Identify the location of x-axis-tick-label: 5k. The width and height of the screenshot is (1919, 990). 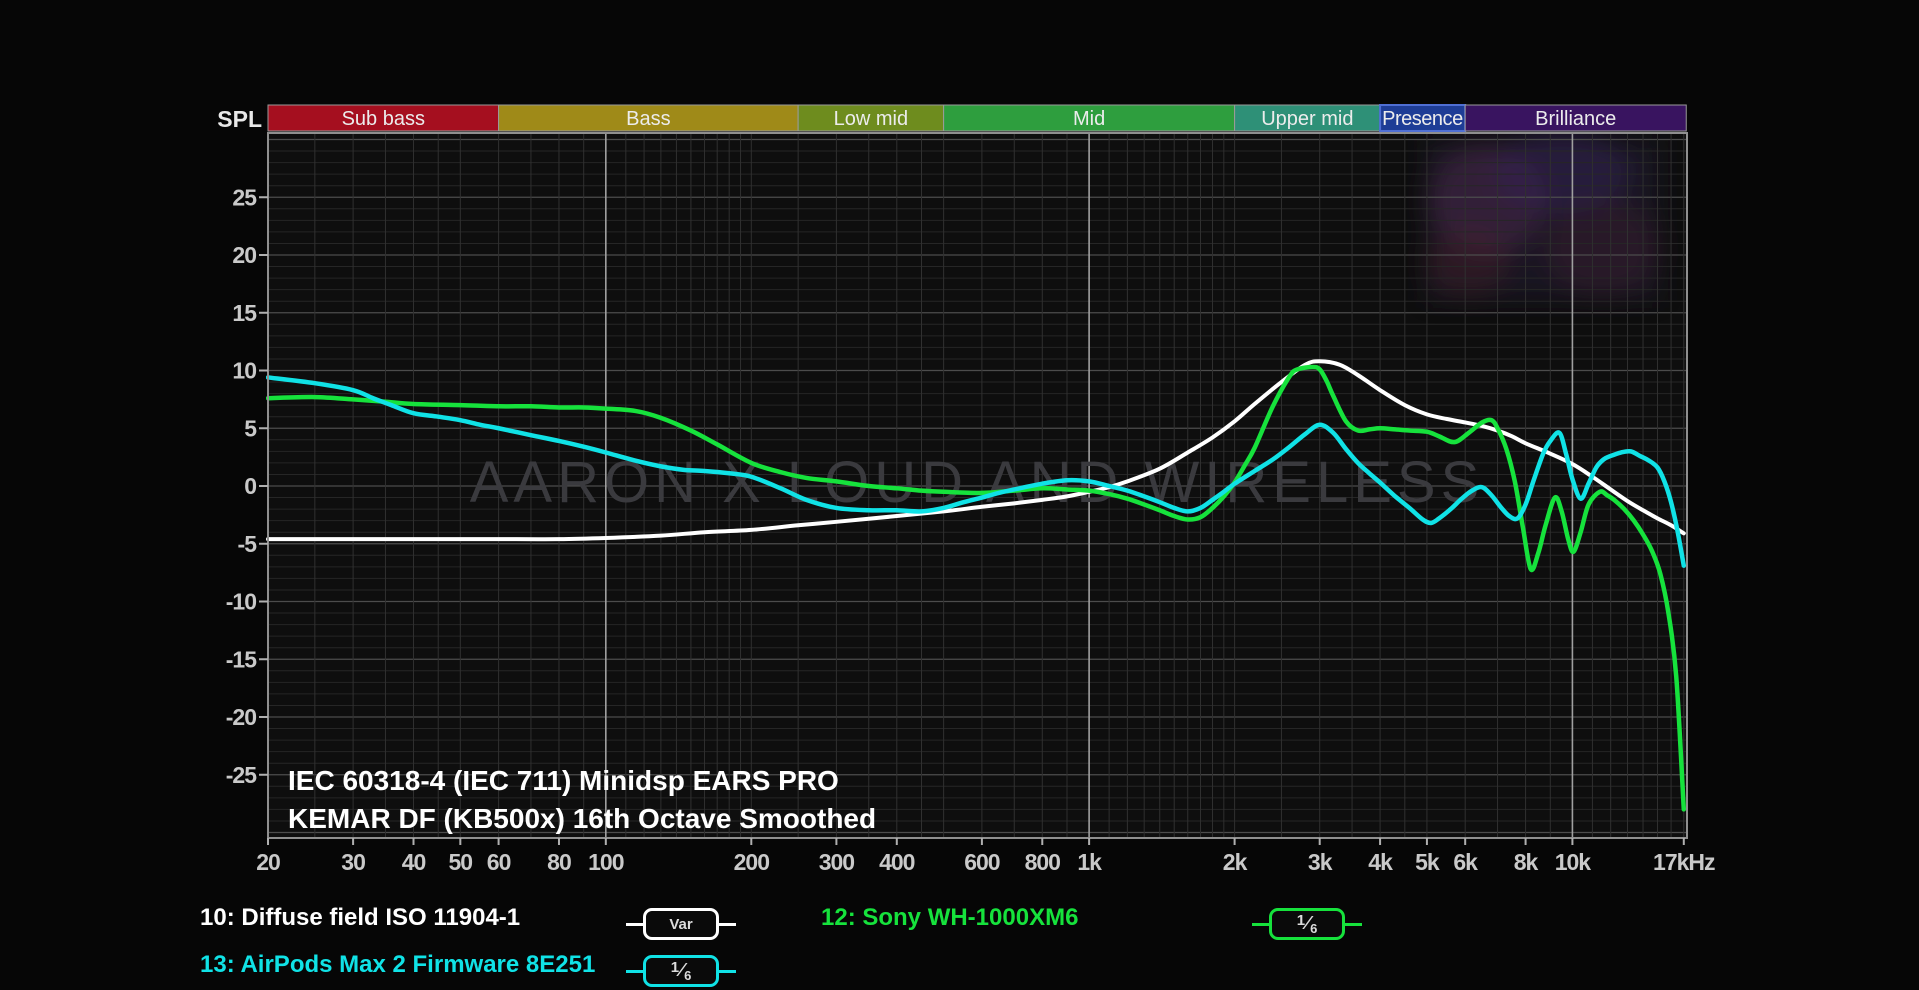
(1427, 862).